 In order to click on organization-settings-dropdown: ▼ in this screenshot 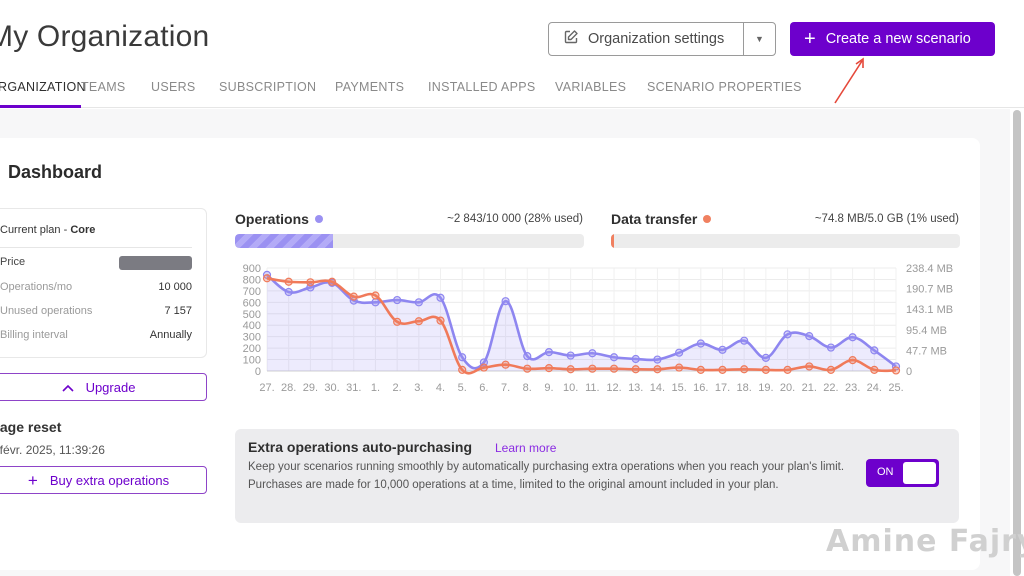, I will do `click(759, 39)`.